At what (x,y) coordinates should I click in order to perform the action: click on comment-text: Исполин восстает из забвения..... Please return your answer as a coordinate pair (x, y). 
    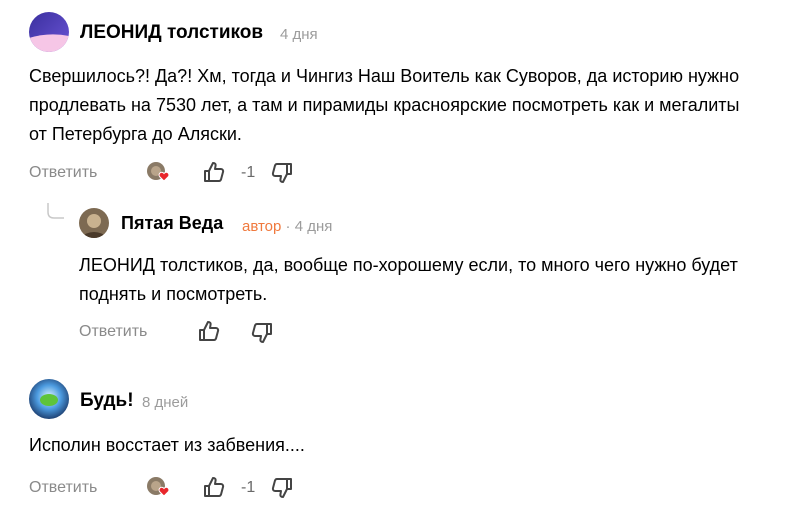
    Looking at the image, I should click on (167, 445).